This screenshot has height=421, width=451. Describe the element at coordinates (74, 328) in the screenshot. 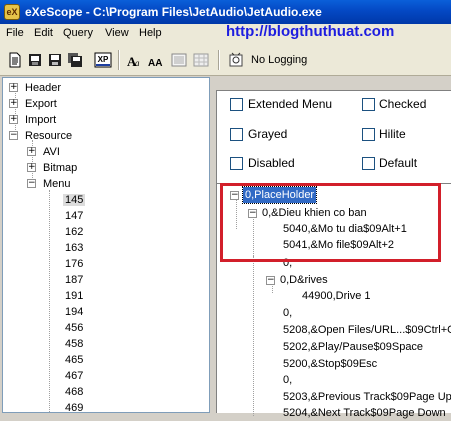

I see `menu-id-item: 456` at that location.